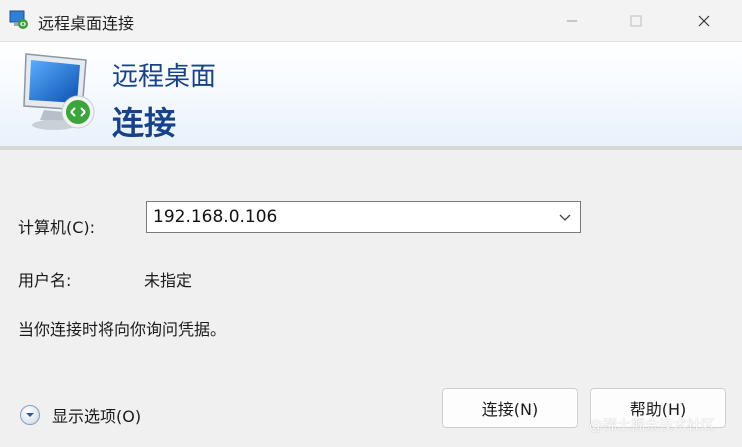 The height and width of the screenshot is (447, 742). What do you see at coordinates (59, 91) in the screenshot?
I see `remote-desktop-monitor-icon` at bounding box center [59, 91].